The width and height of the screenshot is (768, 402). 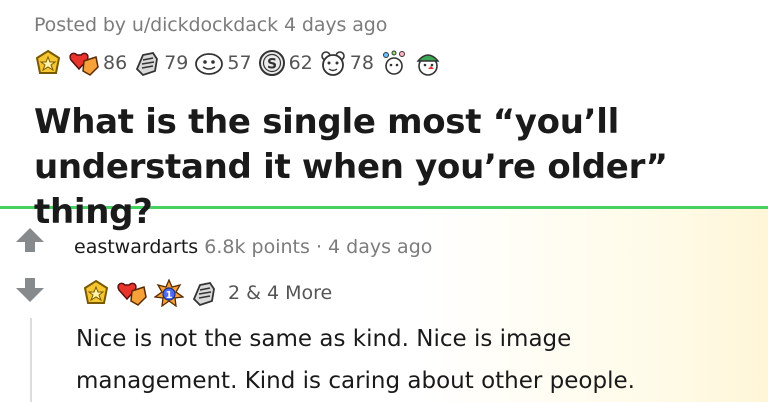 What do you see at coordinates (31, 360) in the screenshot?
I see `thread-line` at bounding box center [31, 360].